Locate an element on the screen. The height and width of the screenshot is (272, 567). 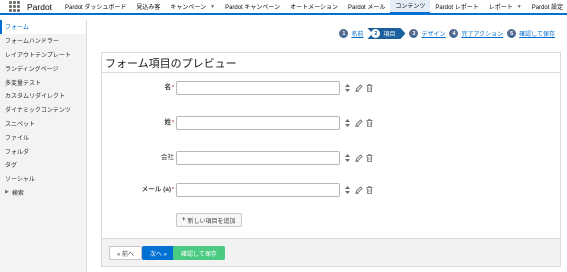
sidebar-item-files: ファイル is located at coordinates (43, 137).